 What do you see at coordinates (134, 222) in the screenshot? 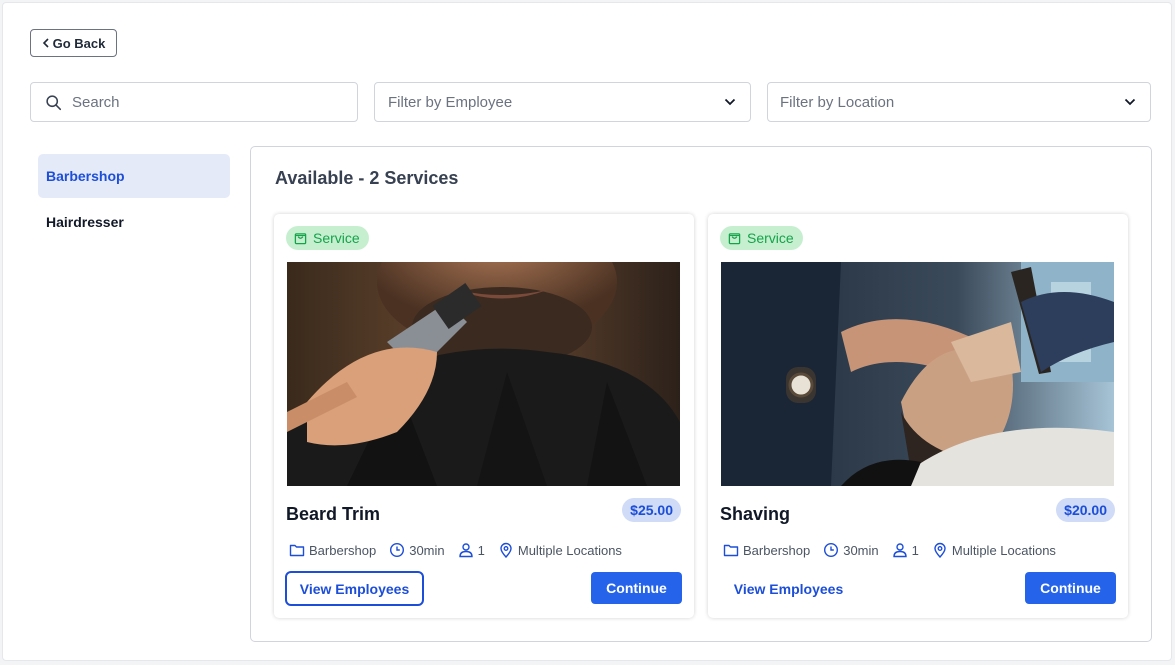
I see `sidebar-item-hairdresser: Hairdresser` at bounding box center [134, 222].